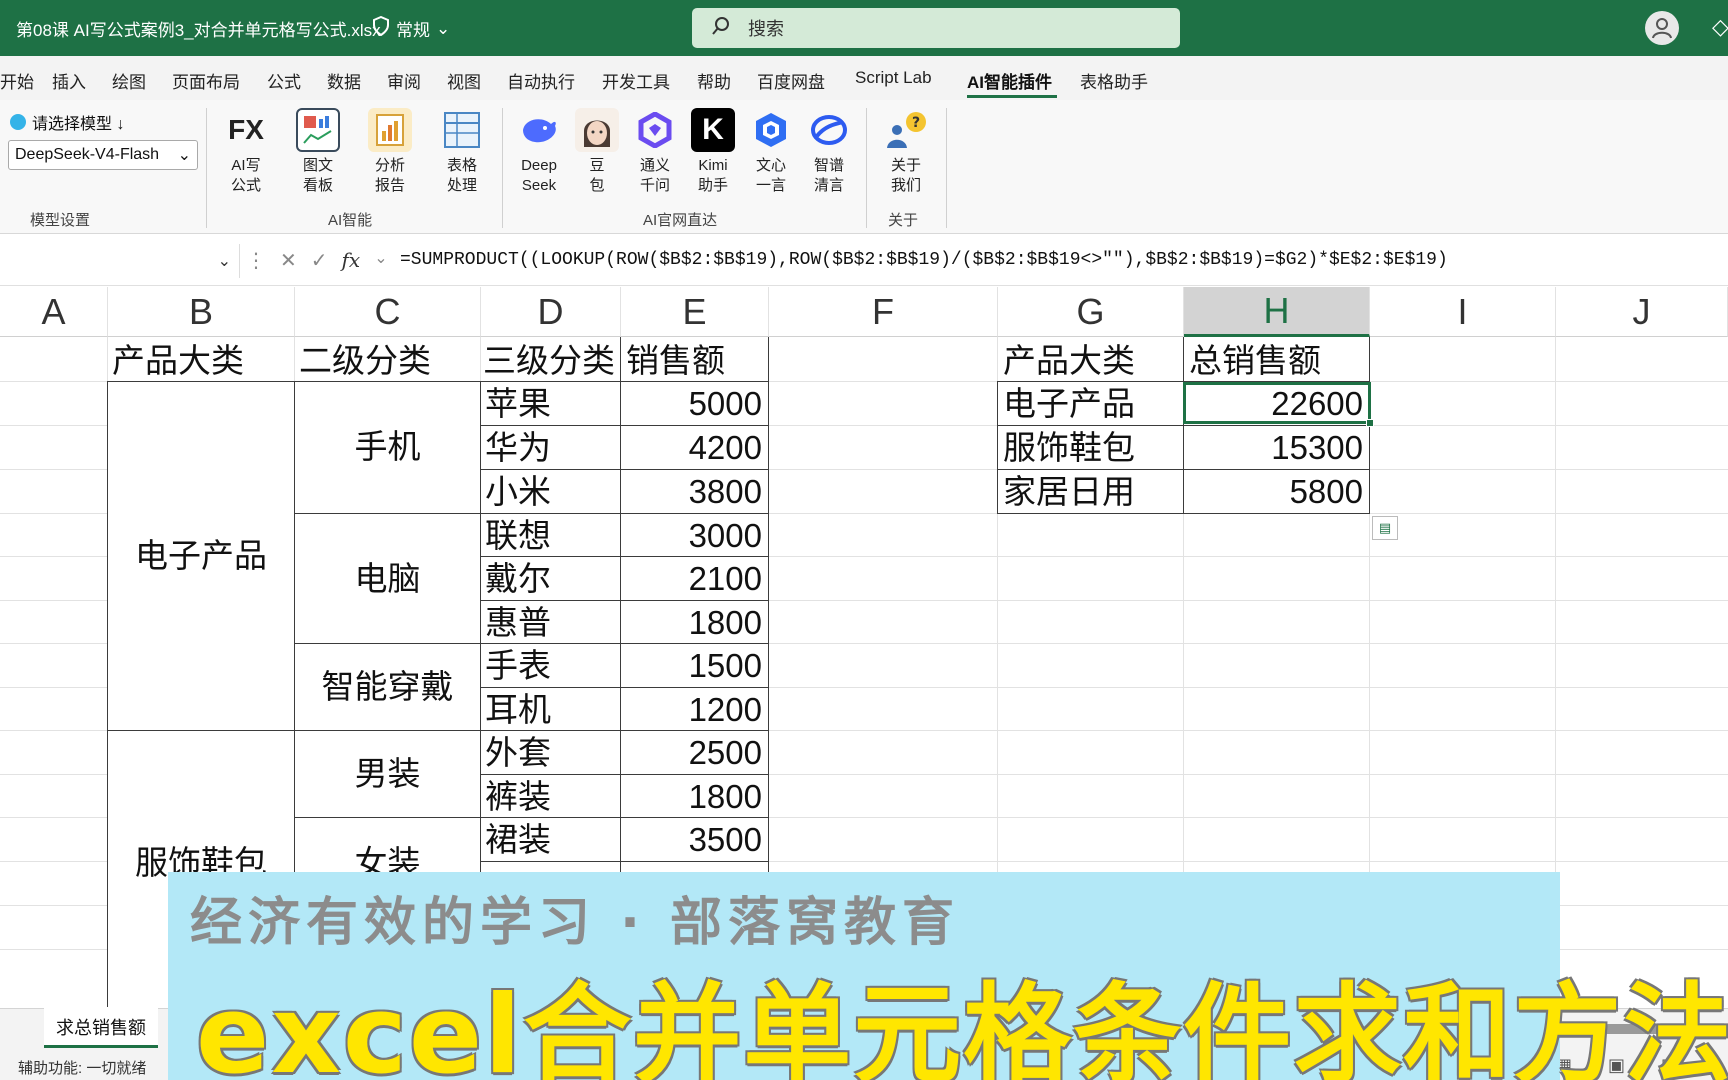 This screenshot has width=1728, height=1080. I want to click on table-row-item: 裙装, so click(518, 840).